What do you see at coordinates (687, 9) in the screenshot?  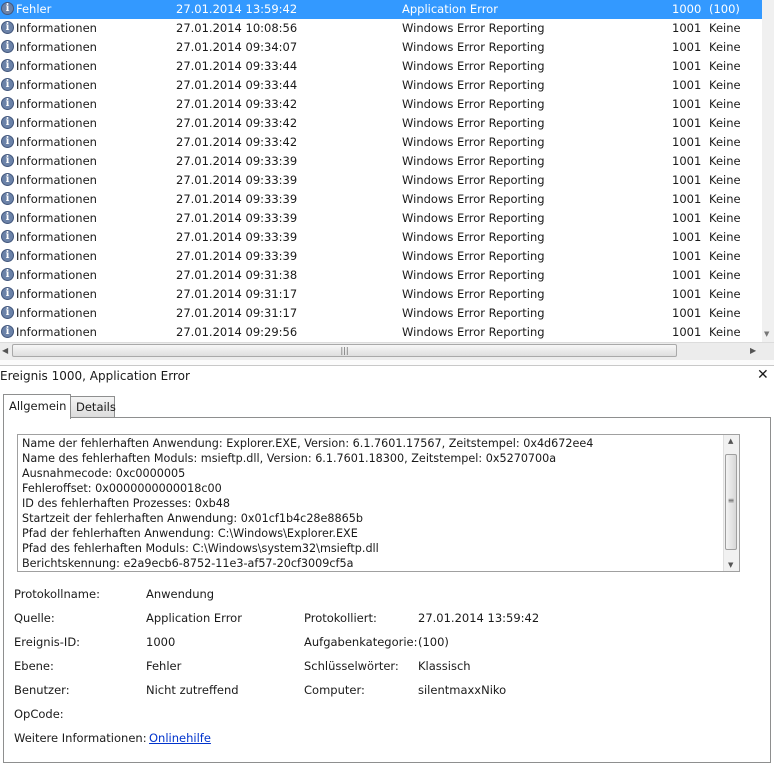 I see `event-id-cell: 1000` at bounding box center [687, 9].